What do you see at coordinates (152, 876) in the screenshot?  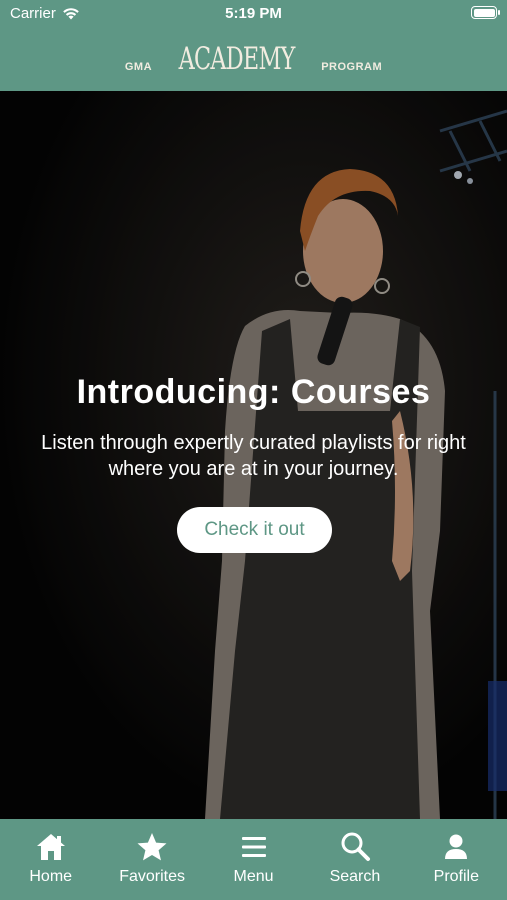 I see `tab-favorites-label: Favorites` at bounding box center [152, 876].